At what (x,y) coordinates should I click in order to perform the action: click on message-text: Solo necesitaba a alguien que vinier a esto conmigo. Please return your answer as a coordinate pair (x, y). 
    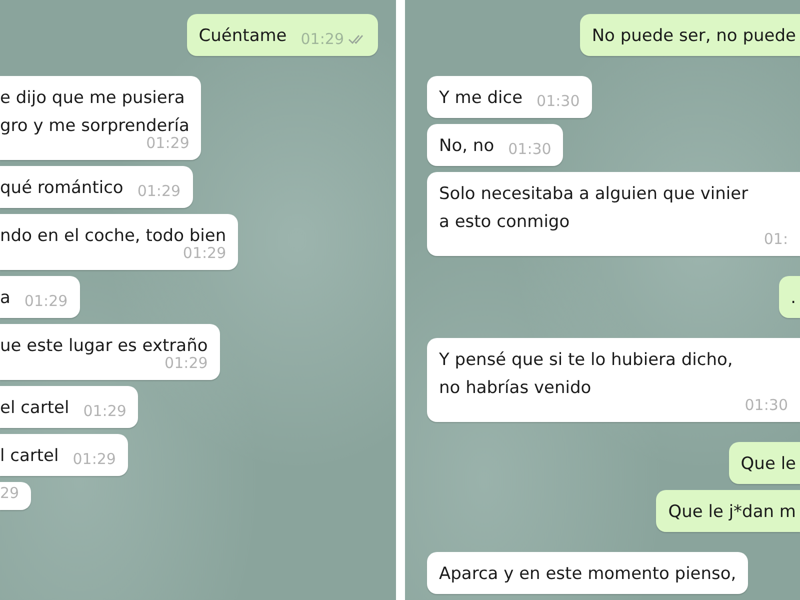
    Looking at the image, I should click on (594, 208).